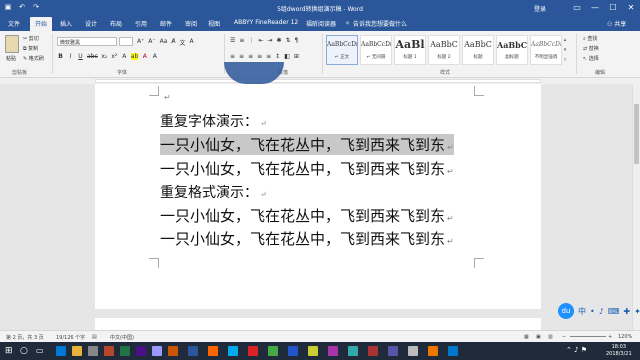  What do you see at coordinates (277, 56) in the screenshot?
I see `line-spacing-icon: ↕` at bounding box center [277, 56].